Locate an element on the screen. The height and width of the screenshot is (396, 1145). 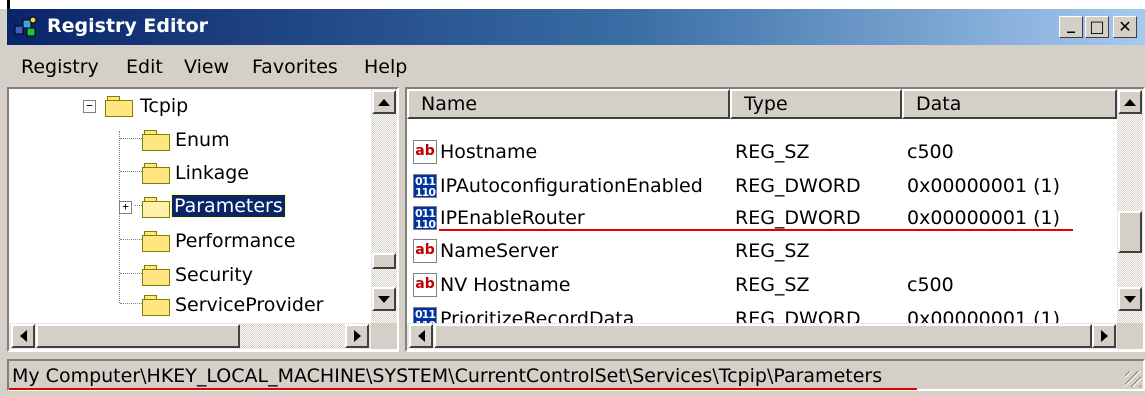
tree-item-security: Security is located at coordinates (189, 275).